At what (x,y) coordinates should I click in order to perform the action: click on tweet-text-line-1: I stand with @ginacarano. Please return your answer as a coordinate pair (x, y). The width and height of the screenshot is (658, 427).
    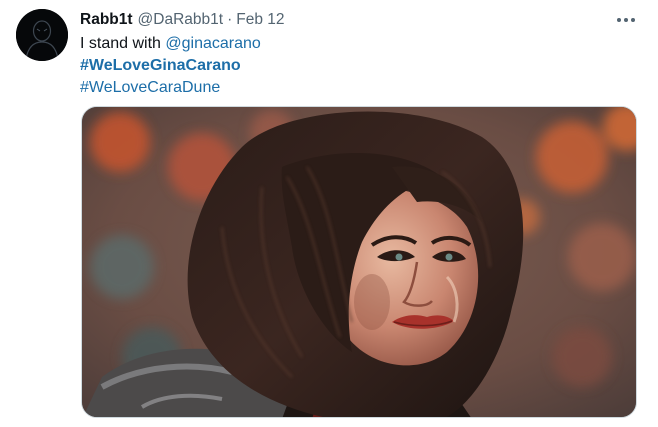
    Looking at the image, I should click on (170, 44).